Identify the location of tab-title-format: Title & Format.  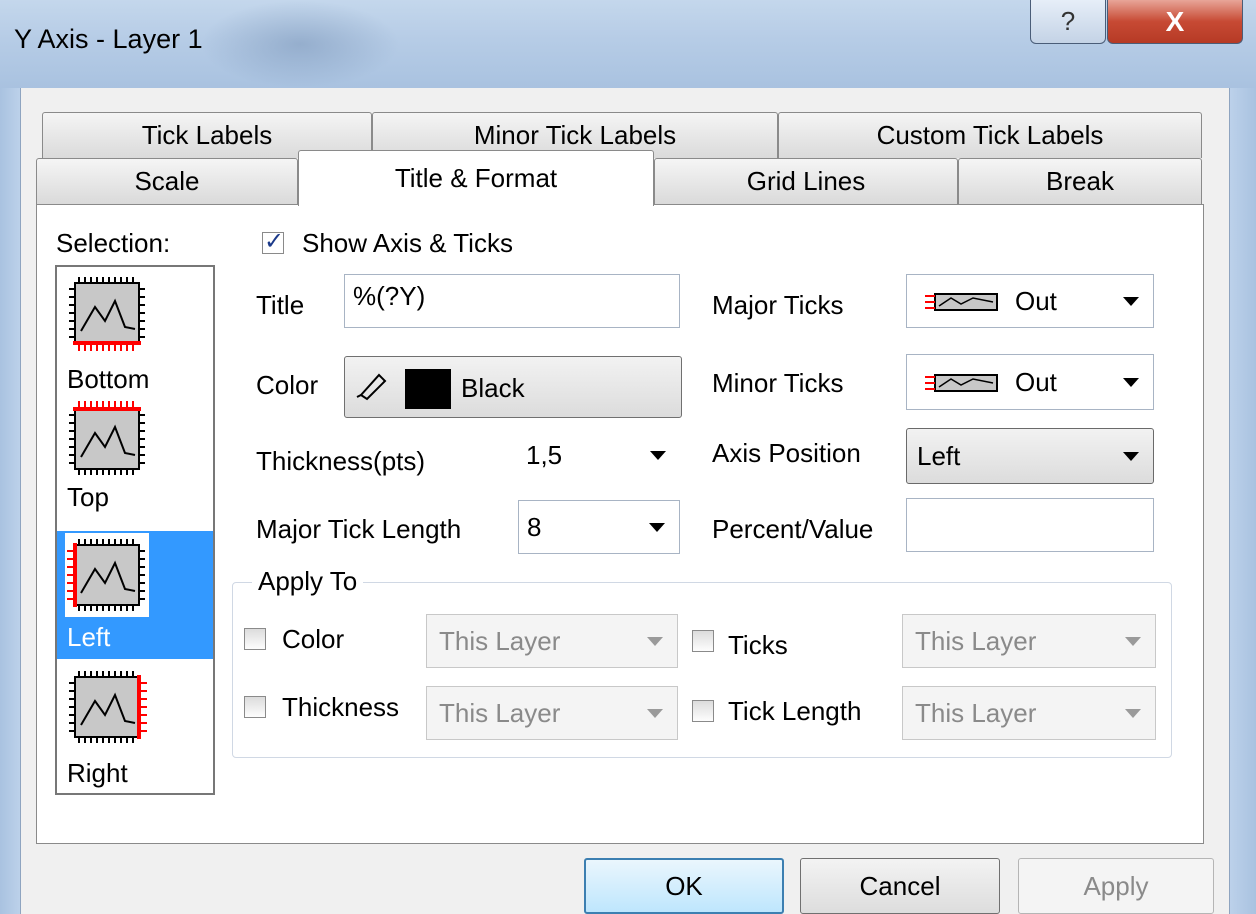
(476, 178).